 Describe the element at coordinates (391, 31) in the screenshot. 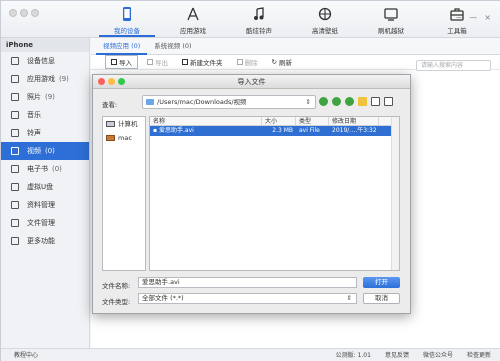

I see `nav-label: 刷机越狱` at that location.